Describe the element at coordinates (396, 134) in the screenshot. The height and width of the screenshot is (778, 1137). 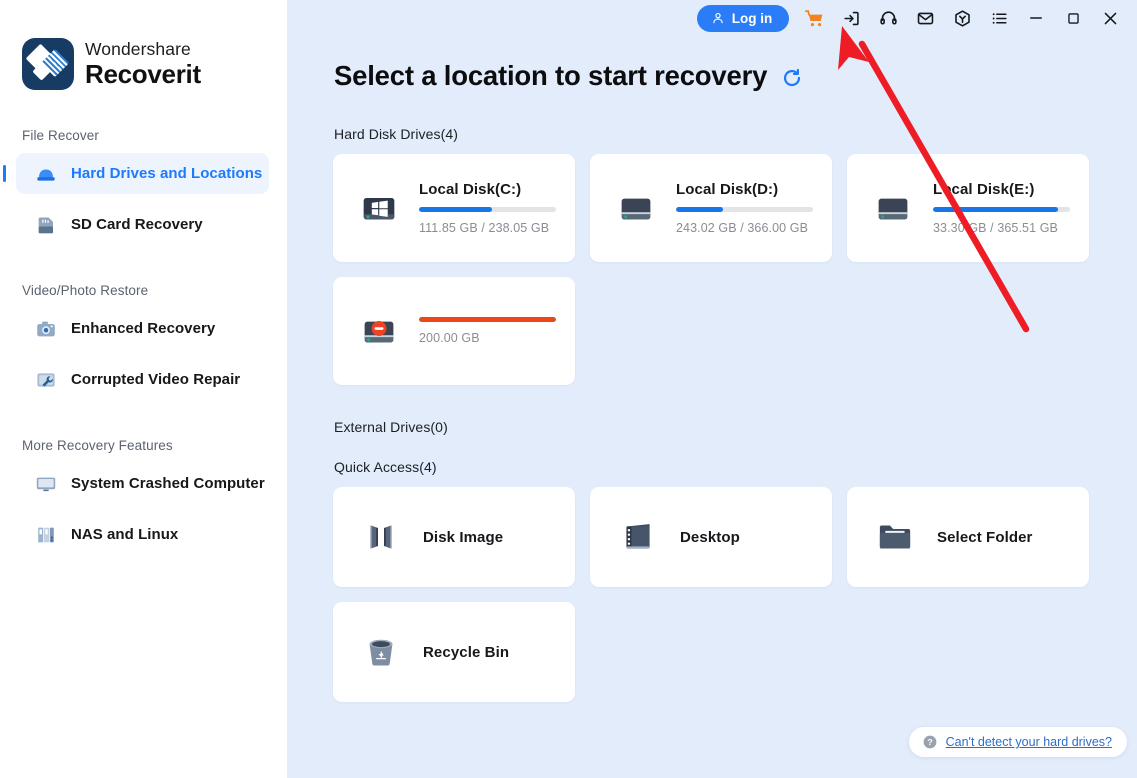
I see `section-label-hard-disk-drives: Hard Disk Drives(4)` at that location.